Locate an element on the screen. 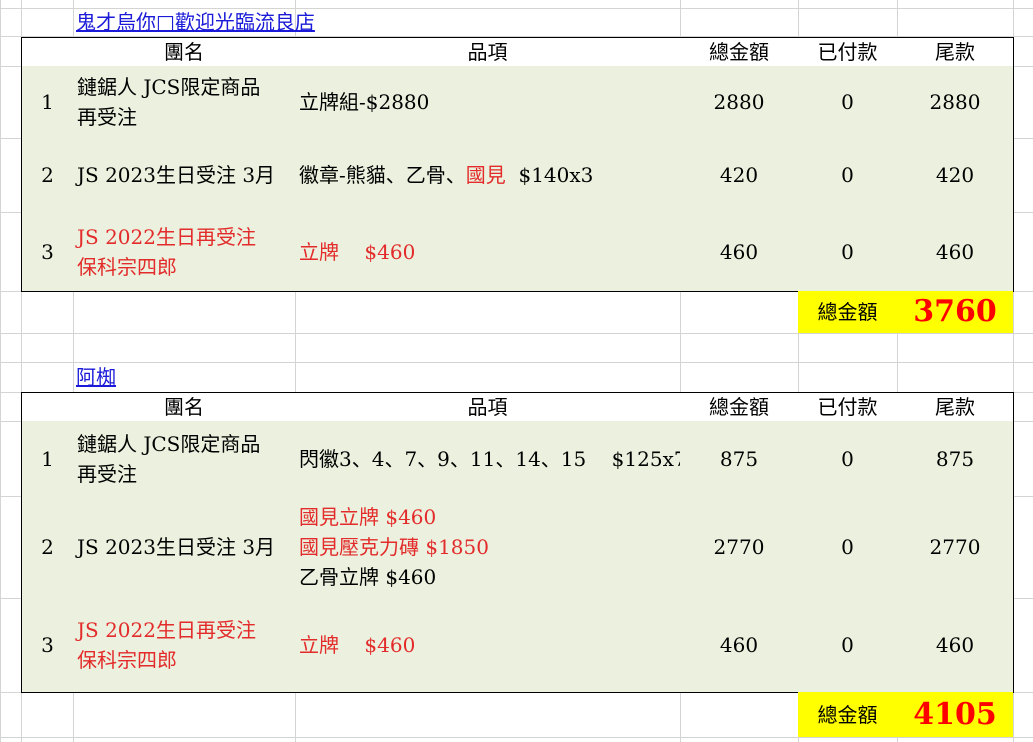 This screenshot has height=742, width=1033. balance-amount-cell: 2770 is located at coordinates (955, 547).